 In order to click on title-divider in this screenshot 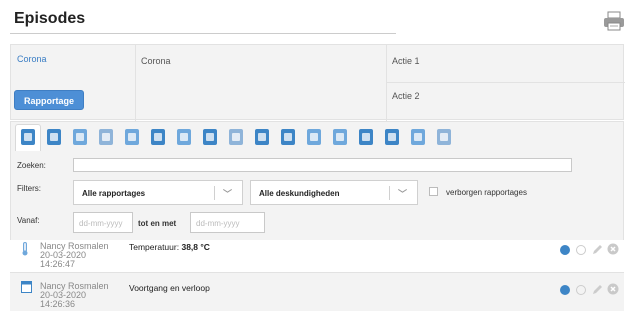, I will do `click(203, 33)`.